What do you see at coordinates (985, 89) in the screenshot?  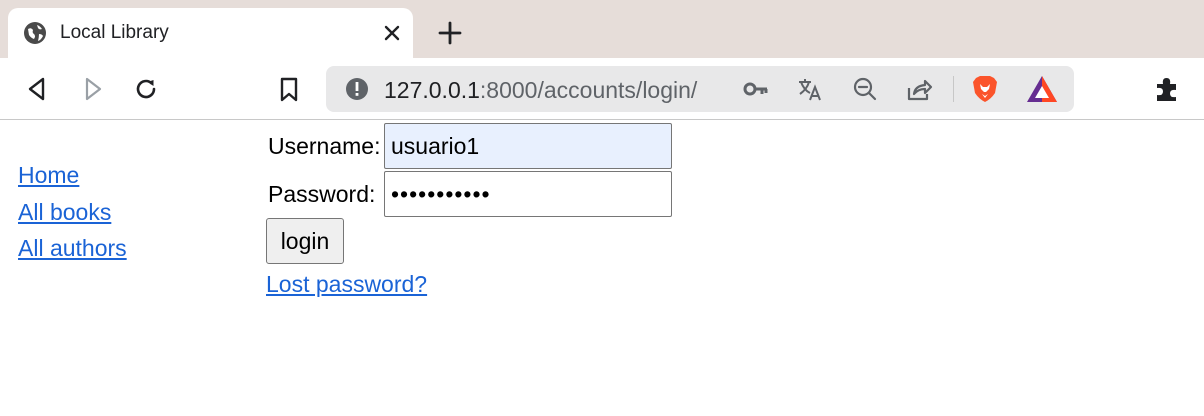 I see `brave-lion-icon` at bounding box center [985, 89].